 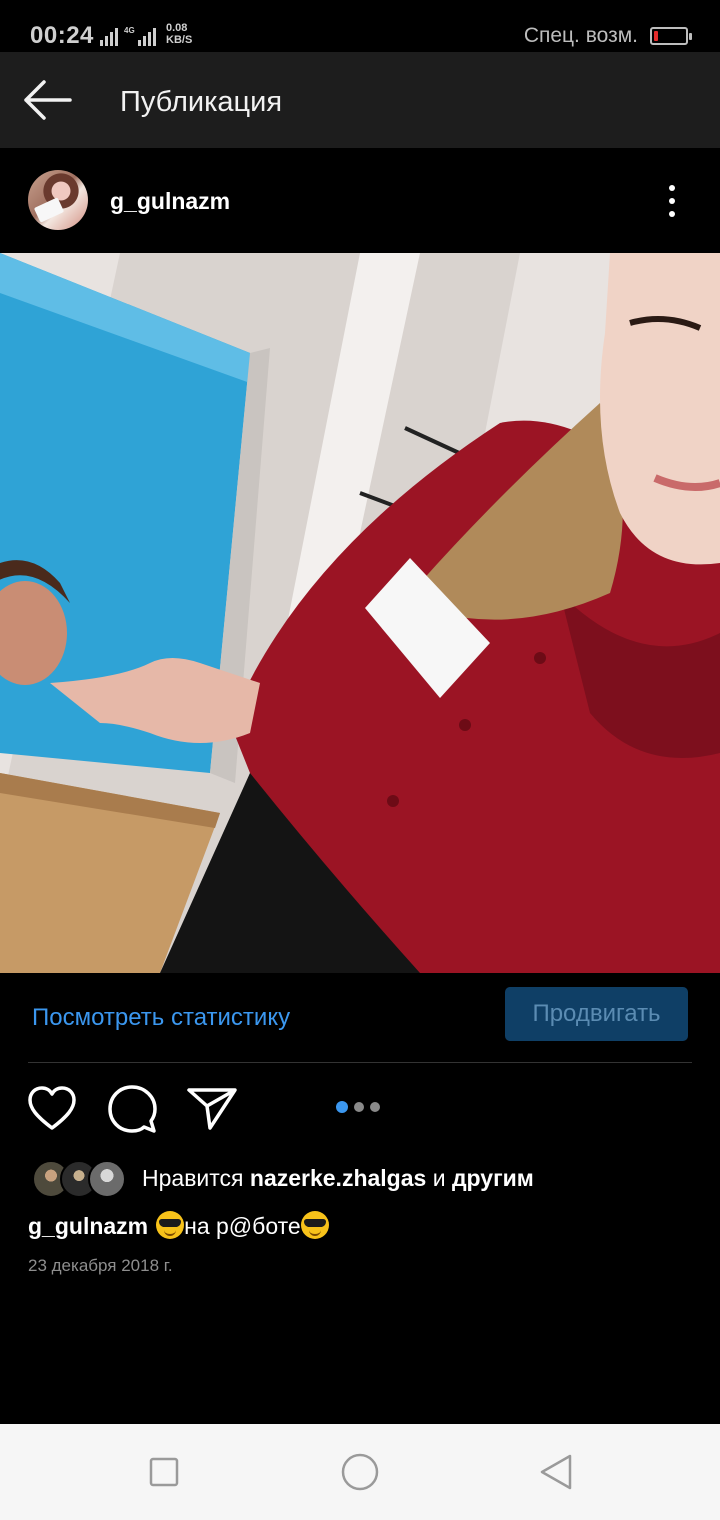 I want to click on liker-username: nazerke.zhalgas, so click(x=338, y=1178).